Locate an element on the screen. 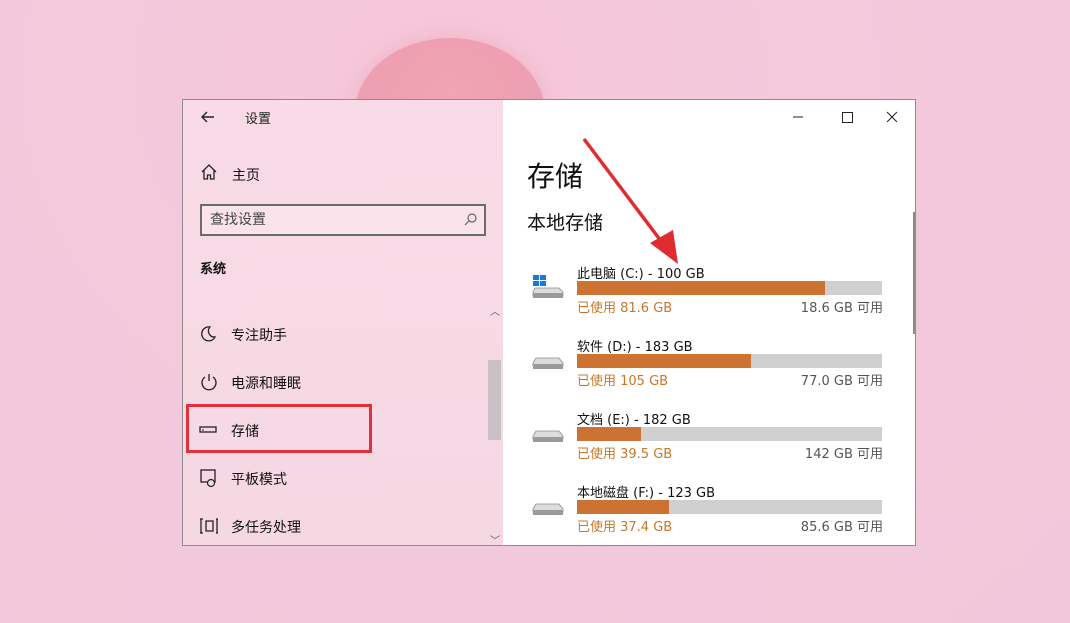 This screenshot has height=623, width=1070. close-icon is located at coordinates (892, 117).